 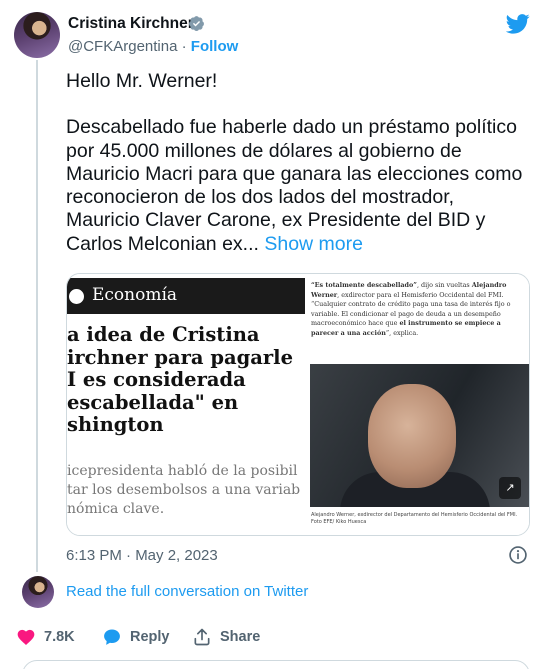 I want to click on headline-line: escabellada" en, so click(x=153, y=402).